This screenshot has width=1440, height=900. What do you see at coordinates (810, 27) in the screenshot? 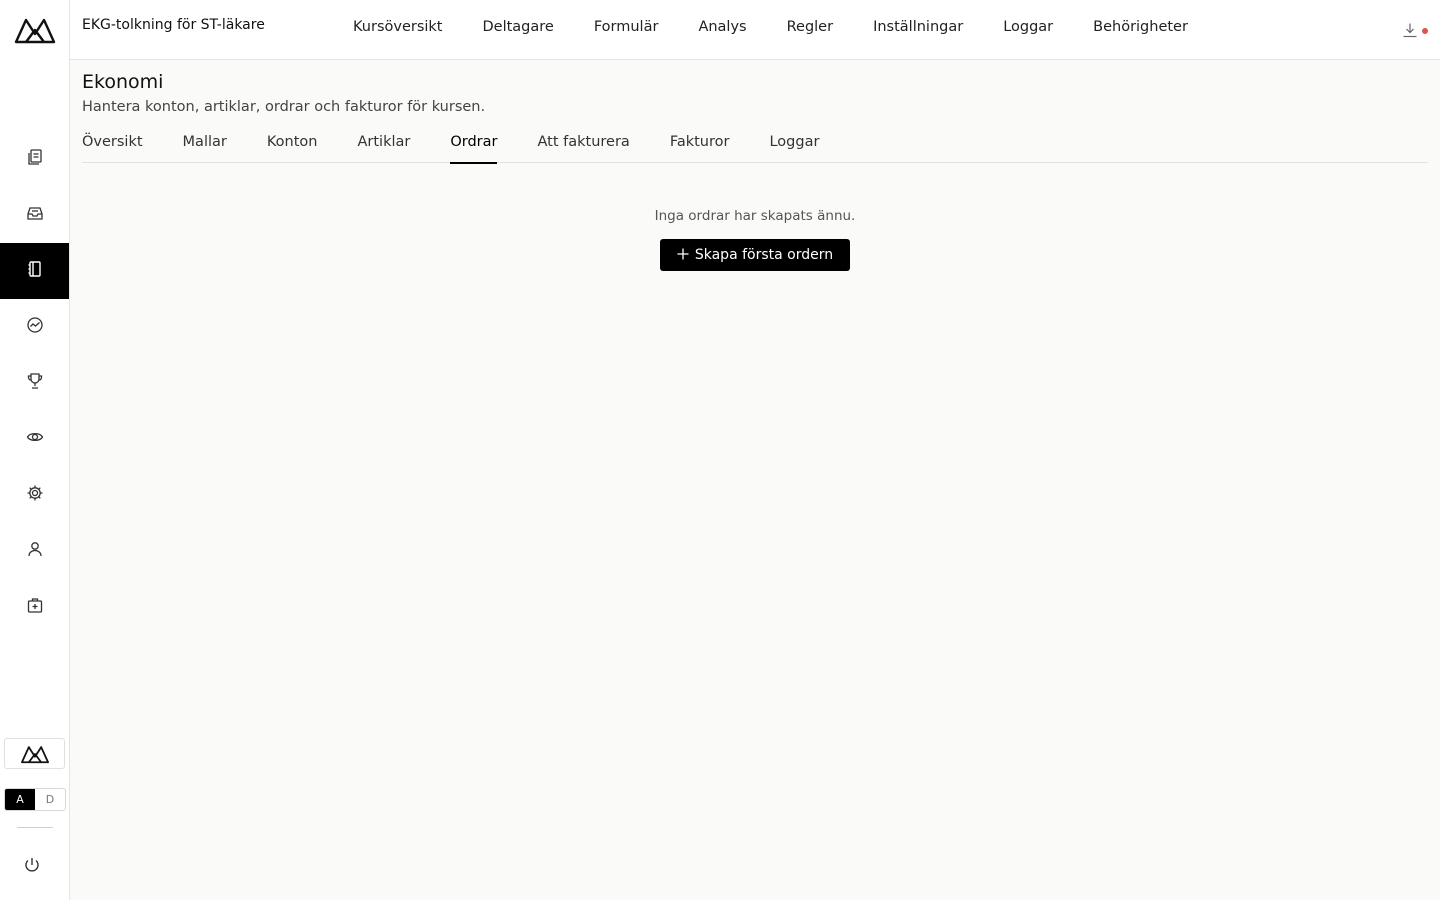
I see `nav-rules: Regler` at bounding box center [810, 27].